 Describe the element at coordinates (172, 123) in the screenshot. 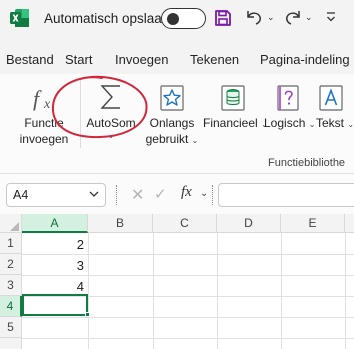

I see `recently-used-label-1: Onlangs` at that location.